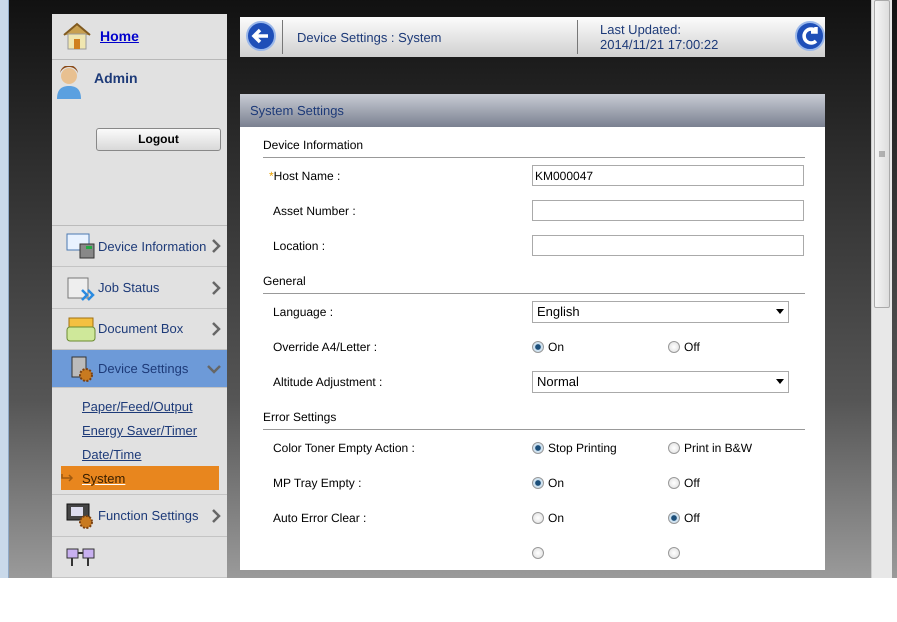 Image resolution: width=897 pixels, height=622 pixels. Describe the element at coordinates (81, 516) in the screenshot. I see `screen-gear-icon` at that location.